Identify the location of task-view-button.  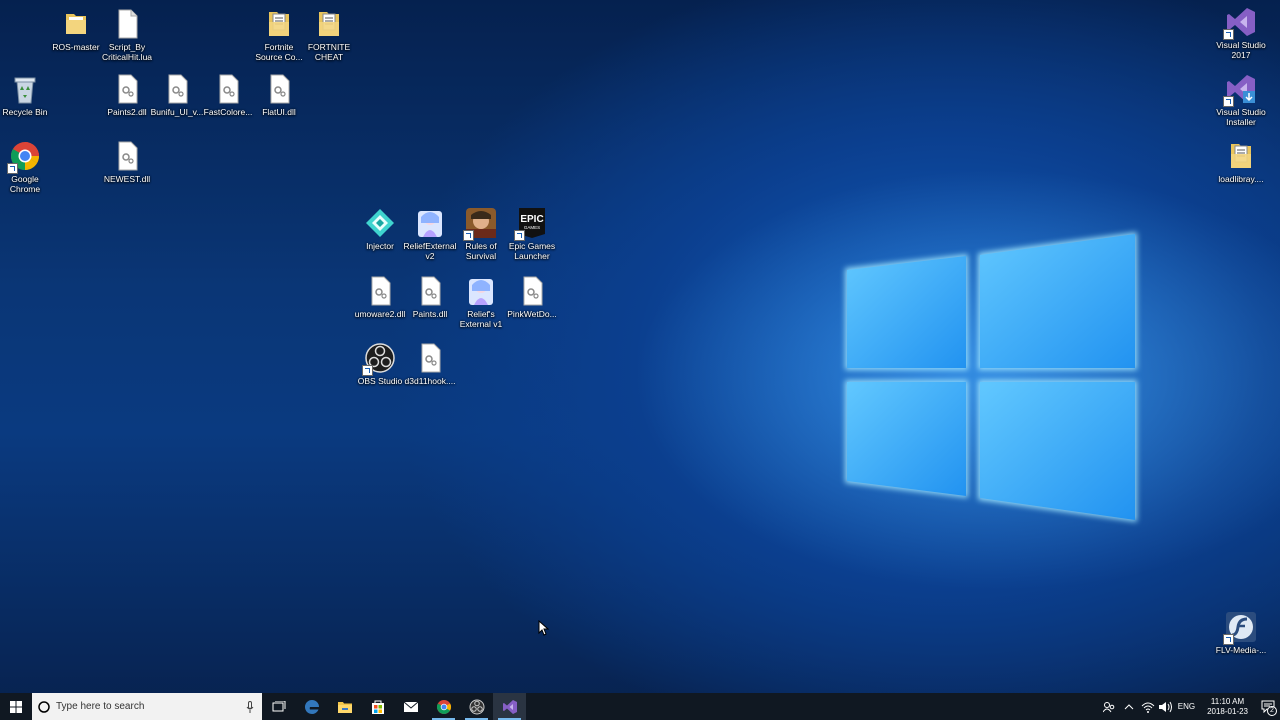
(278, 706).